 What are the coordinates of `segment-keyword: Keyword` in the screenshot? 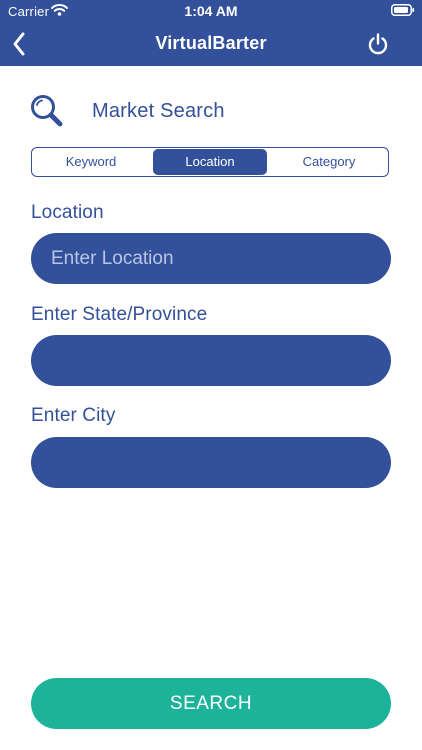 It's located at (91, 162).